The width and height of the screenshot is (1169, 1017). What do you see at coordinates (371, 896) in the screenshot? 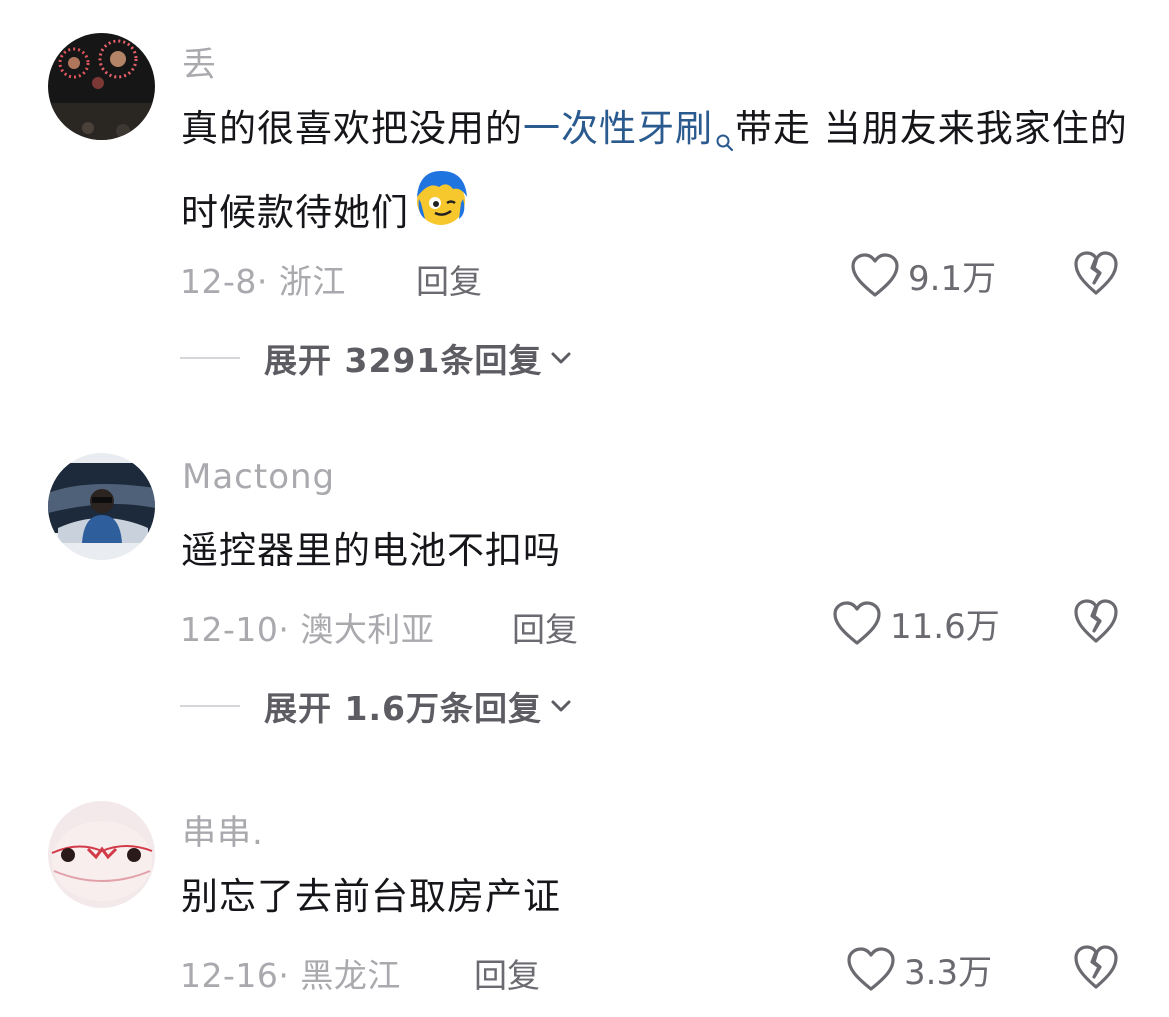
I see `comment-text: 别忘了去前台取房产证` at bounding box center [371, 896].